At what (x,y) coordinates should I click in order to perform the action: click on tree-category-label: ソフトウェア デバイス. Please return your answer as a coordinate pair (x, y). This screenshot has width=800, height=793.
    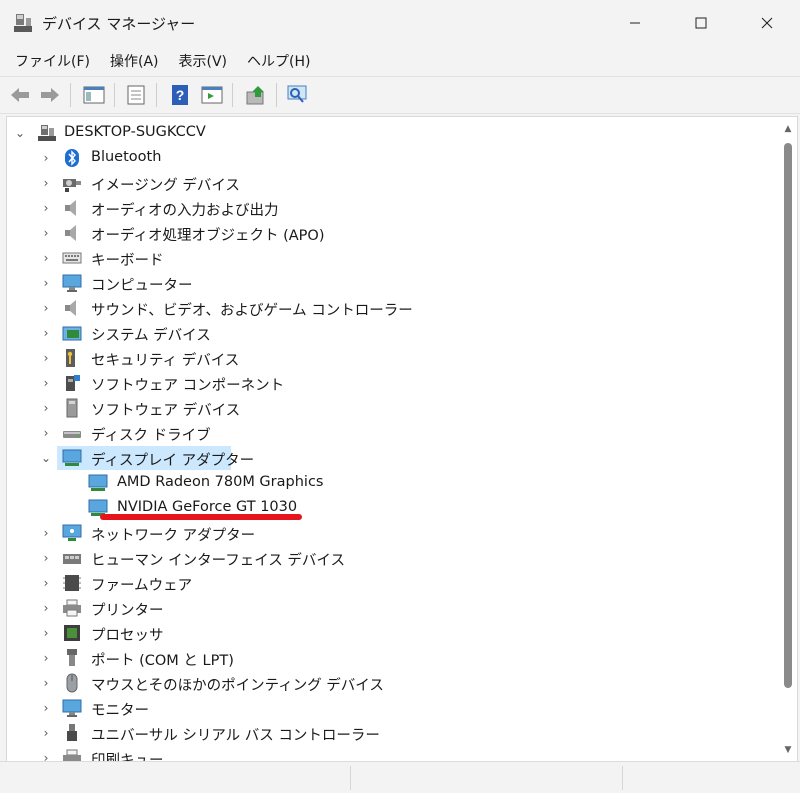
    Looking at the image, I should click on (166, 411).